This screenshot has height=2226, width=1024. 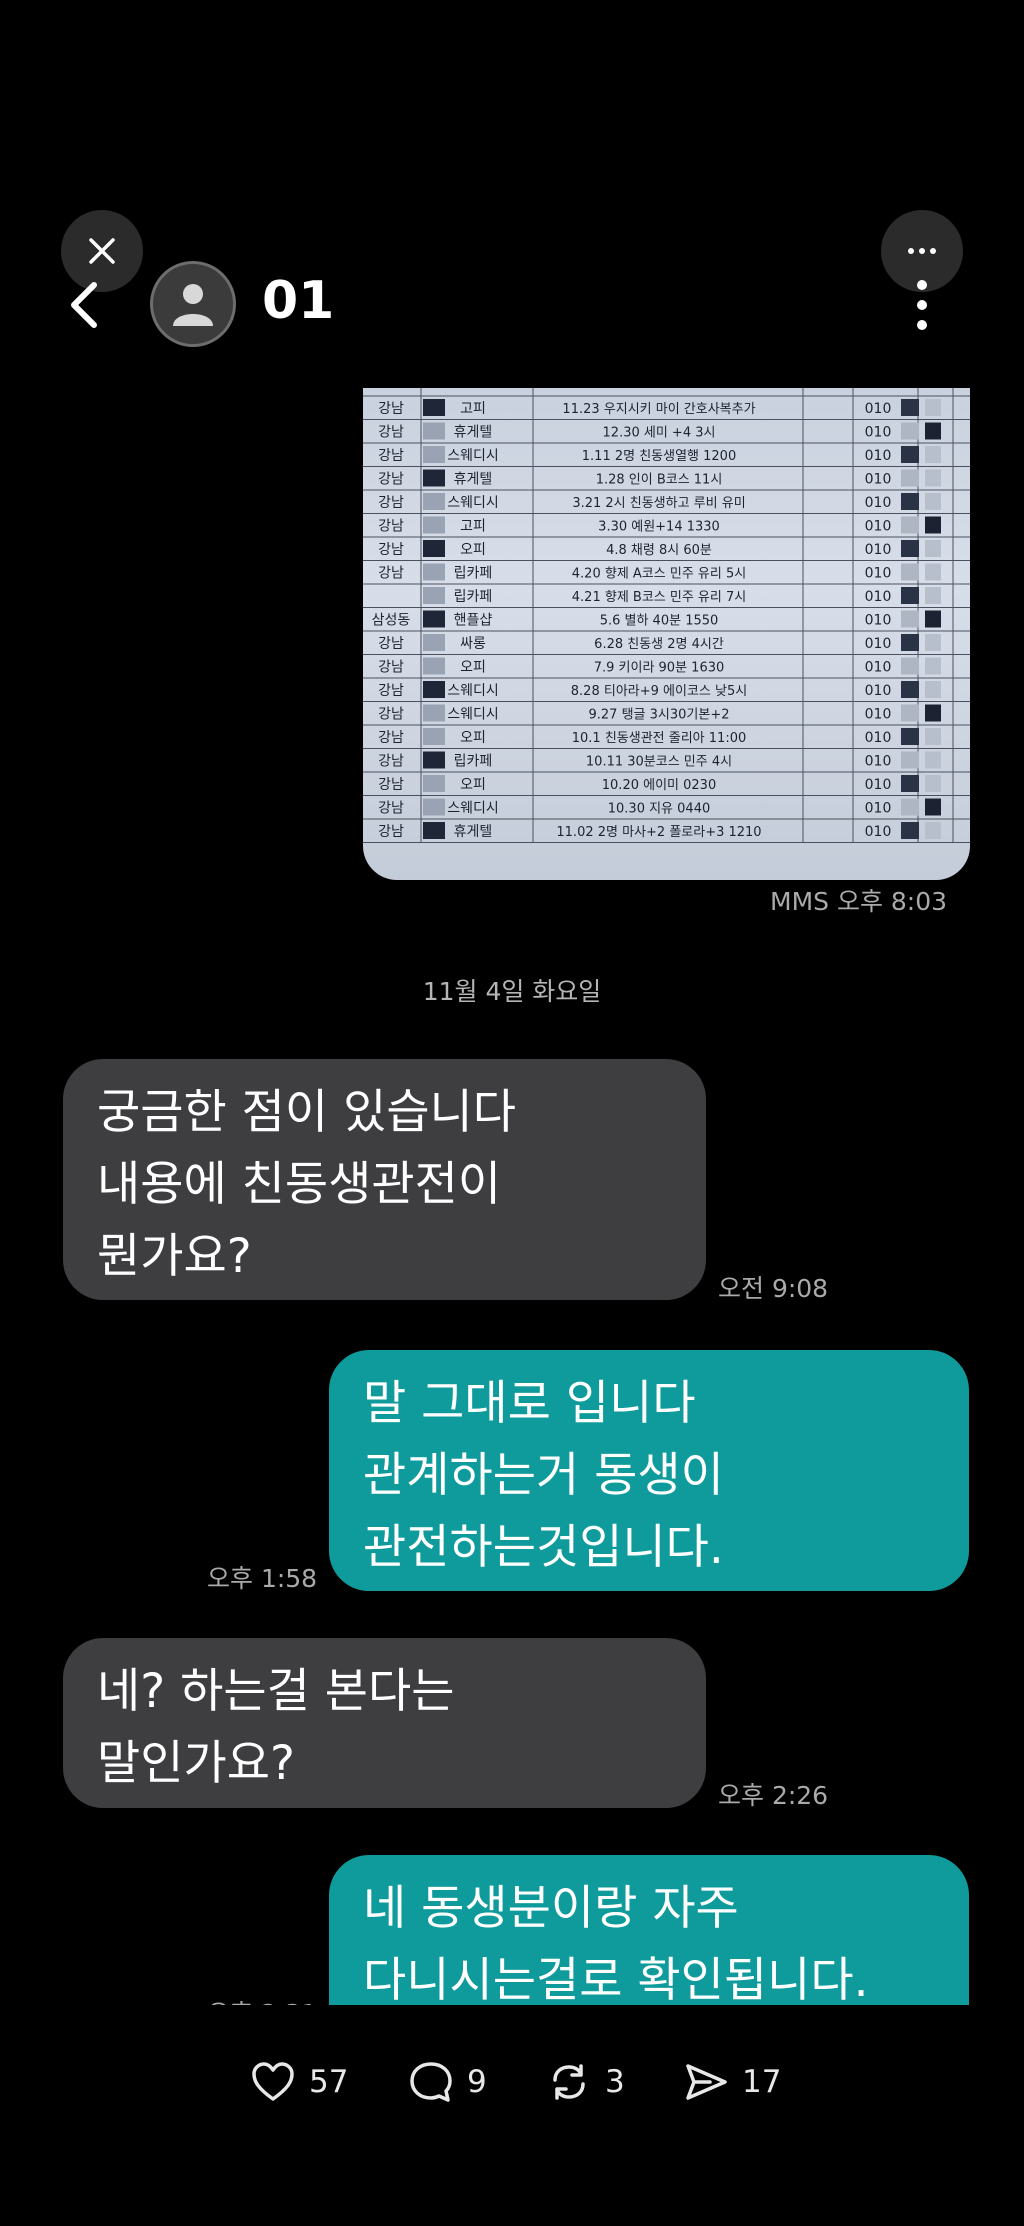 I want to click on table-cell-text: 10.30 지유 0440, so click(x=659, y=809).